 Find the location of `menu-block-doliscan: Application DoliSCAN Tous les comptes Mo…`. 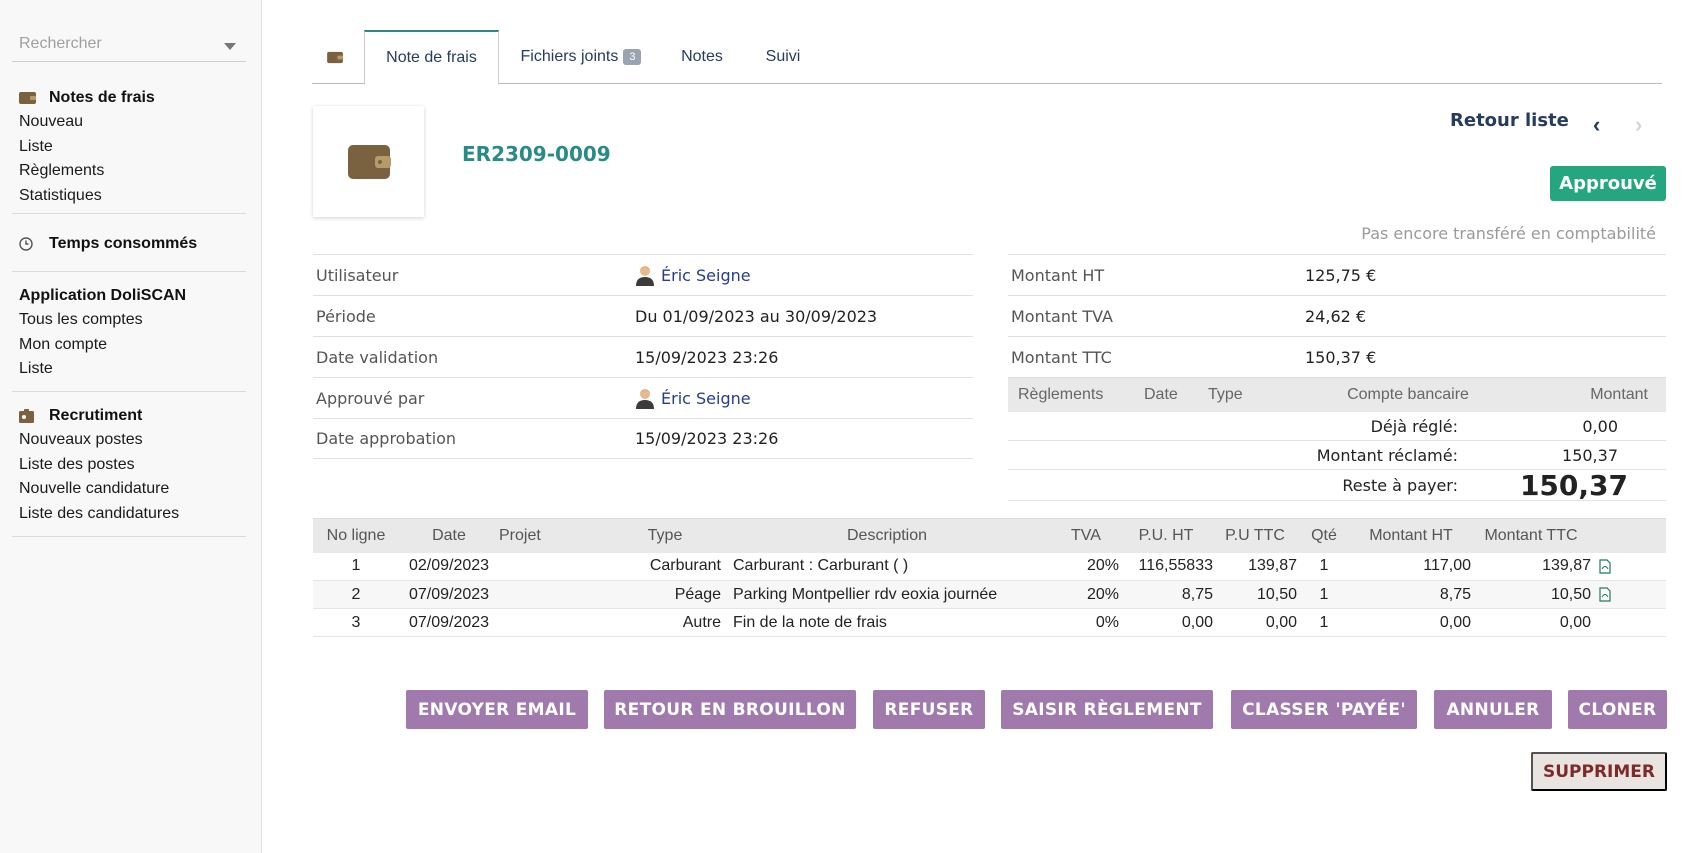

menu-block-doliscan: Application DoliSCAN Tous les comptes Mo… is located at coordinates (129, 338).